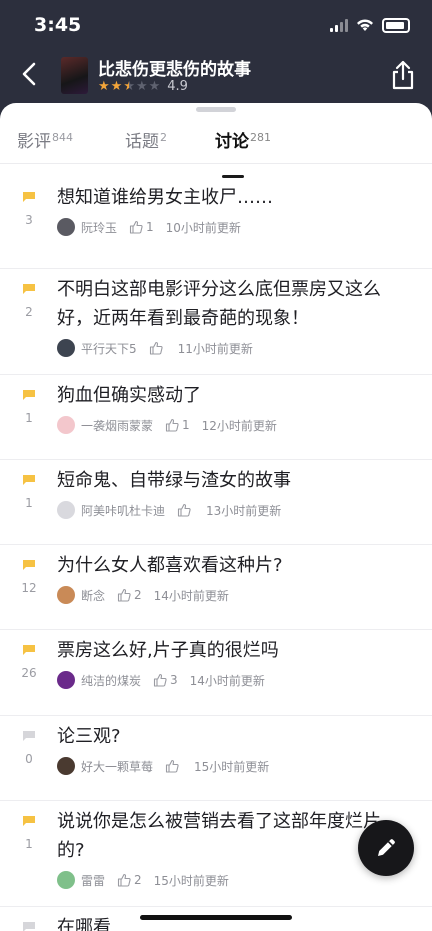 The image size is (432, 931). What do you see at coordinates (29, 588) in the screenshot?
I see `reply-count: 12` at bounding box center [29, 588].